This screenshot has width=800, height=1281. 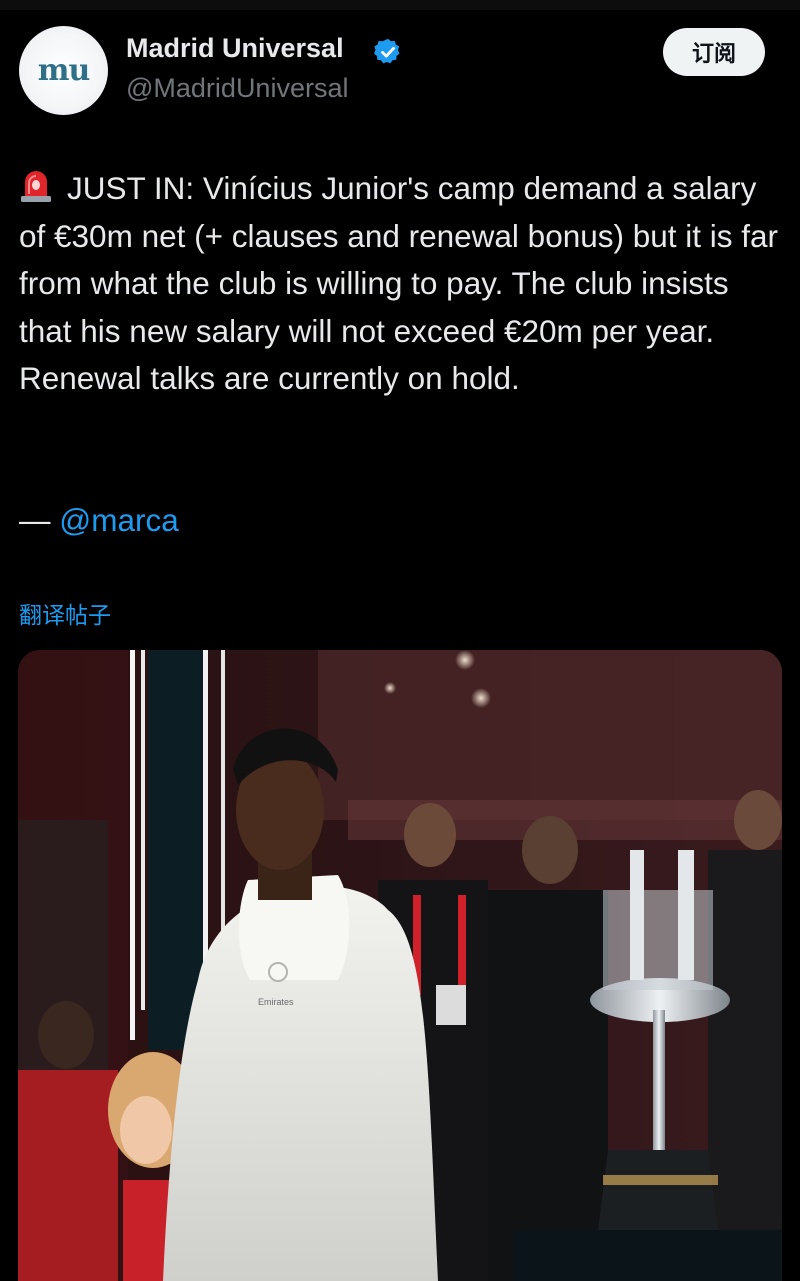 I want to click on avatar-logo-text: mu, so click(x=64, y=70).